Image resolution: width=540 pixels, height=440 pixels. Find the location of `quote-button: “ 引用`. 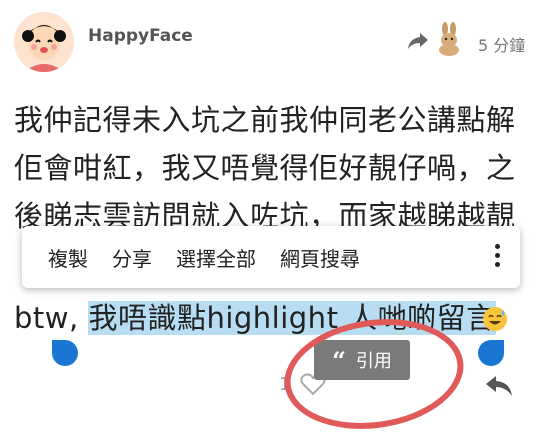

quote-button: “ 引用 is located at coordinates (362, 360).